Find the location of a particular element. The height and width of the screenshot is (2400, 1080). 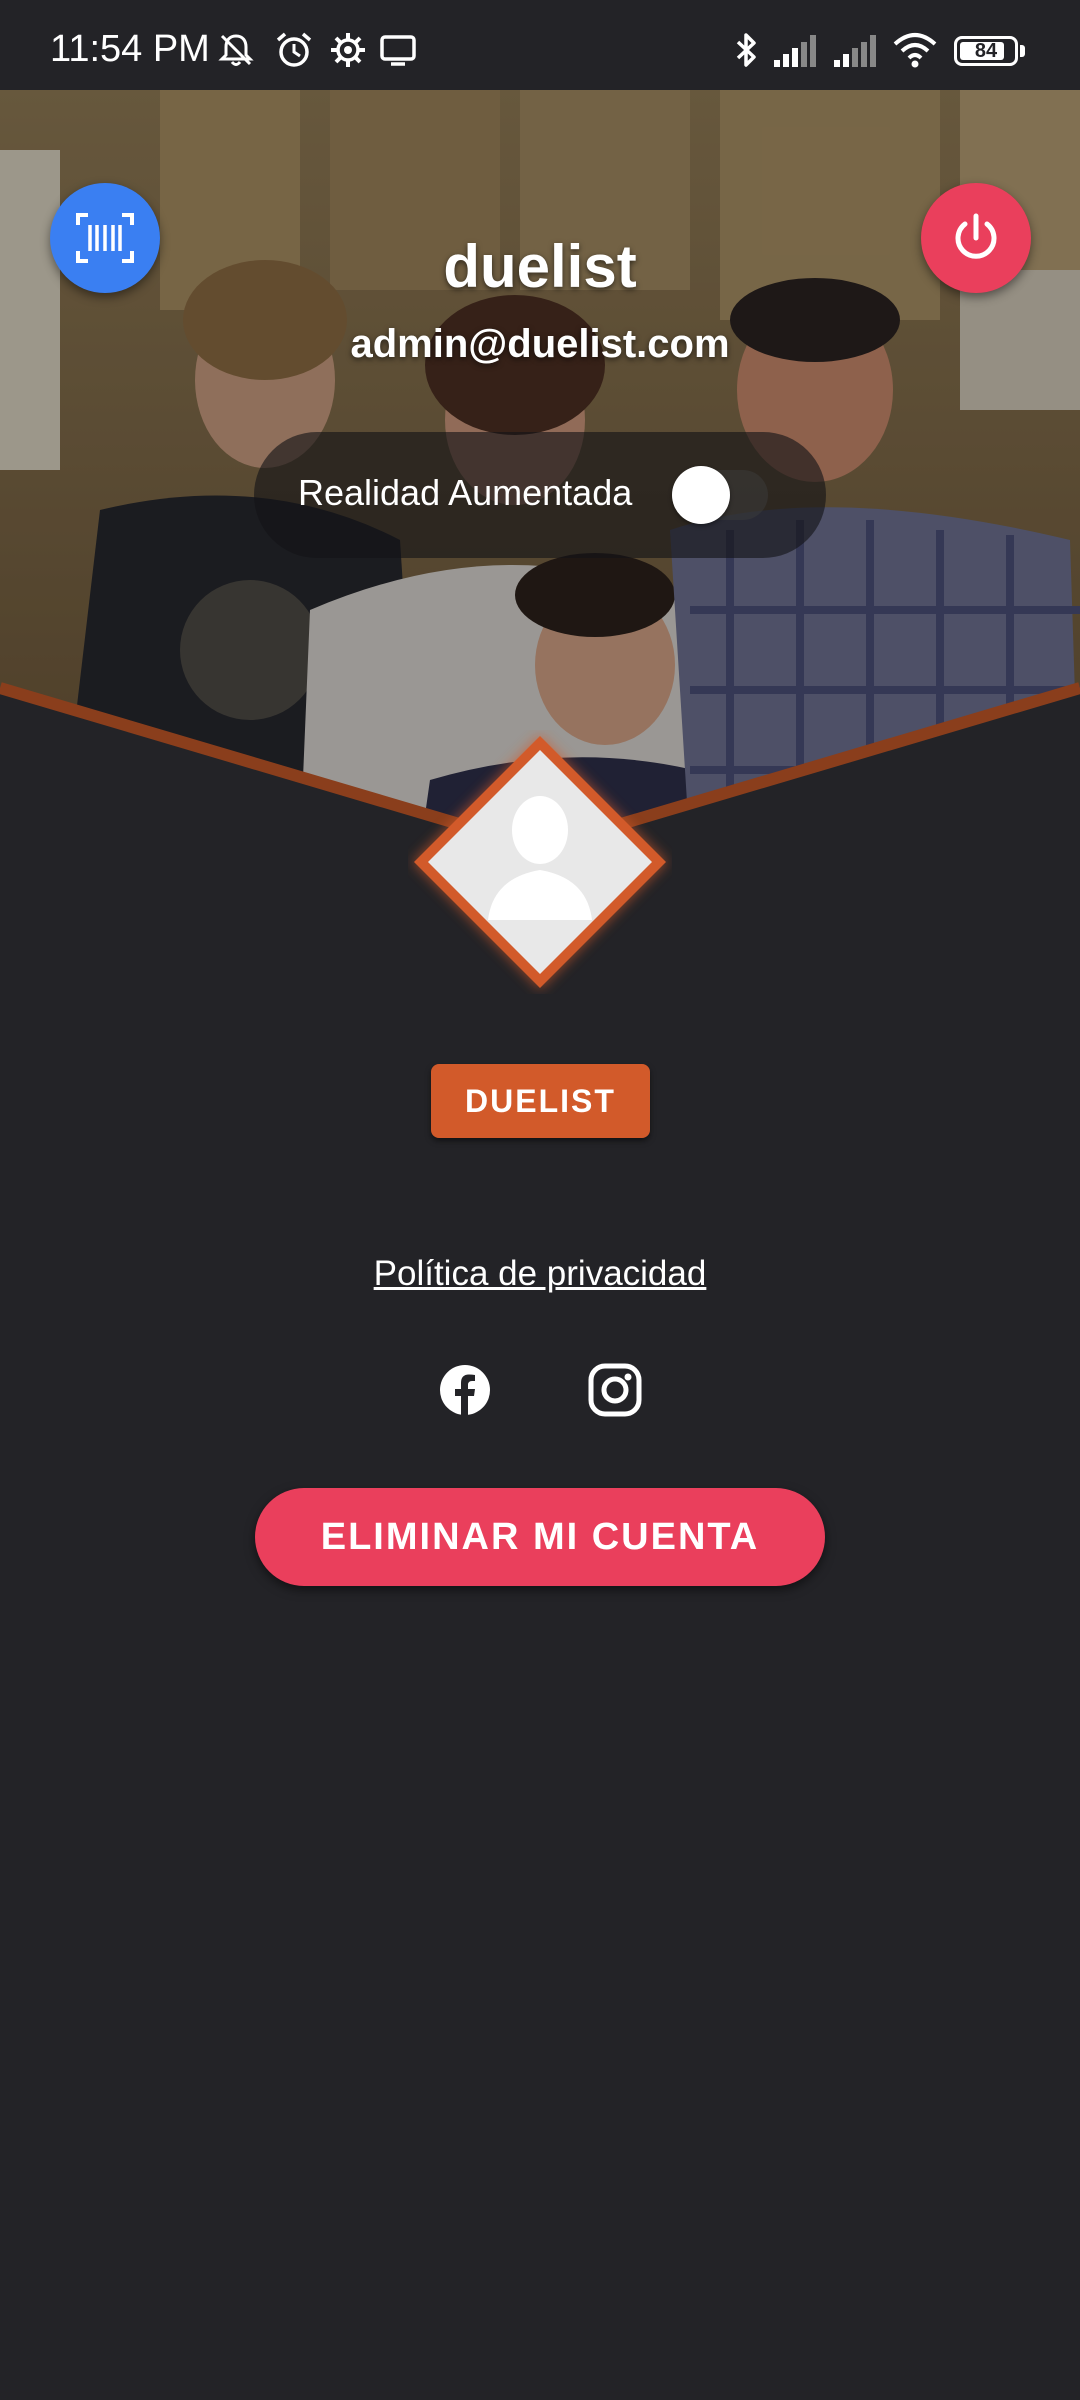

privacy-policy-link: Política de privacidad is located at coordinates (540, 1274).